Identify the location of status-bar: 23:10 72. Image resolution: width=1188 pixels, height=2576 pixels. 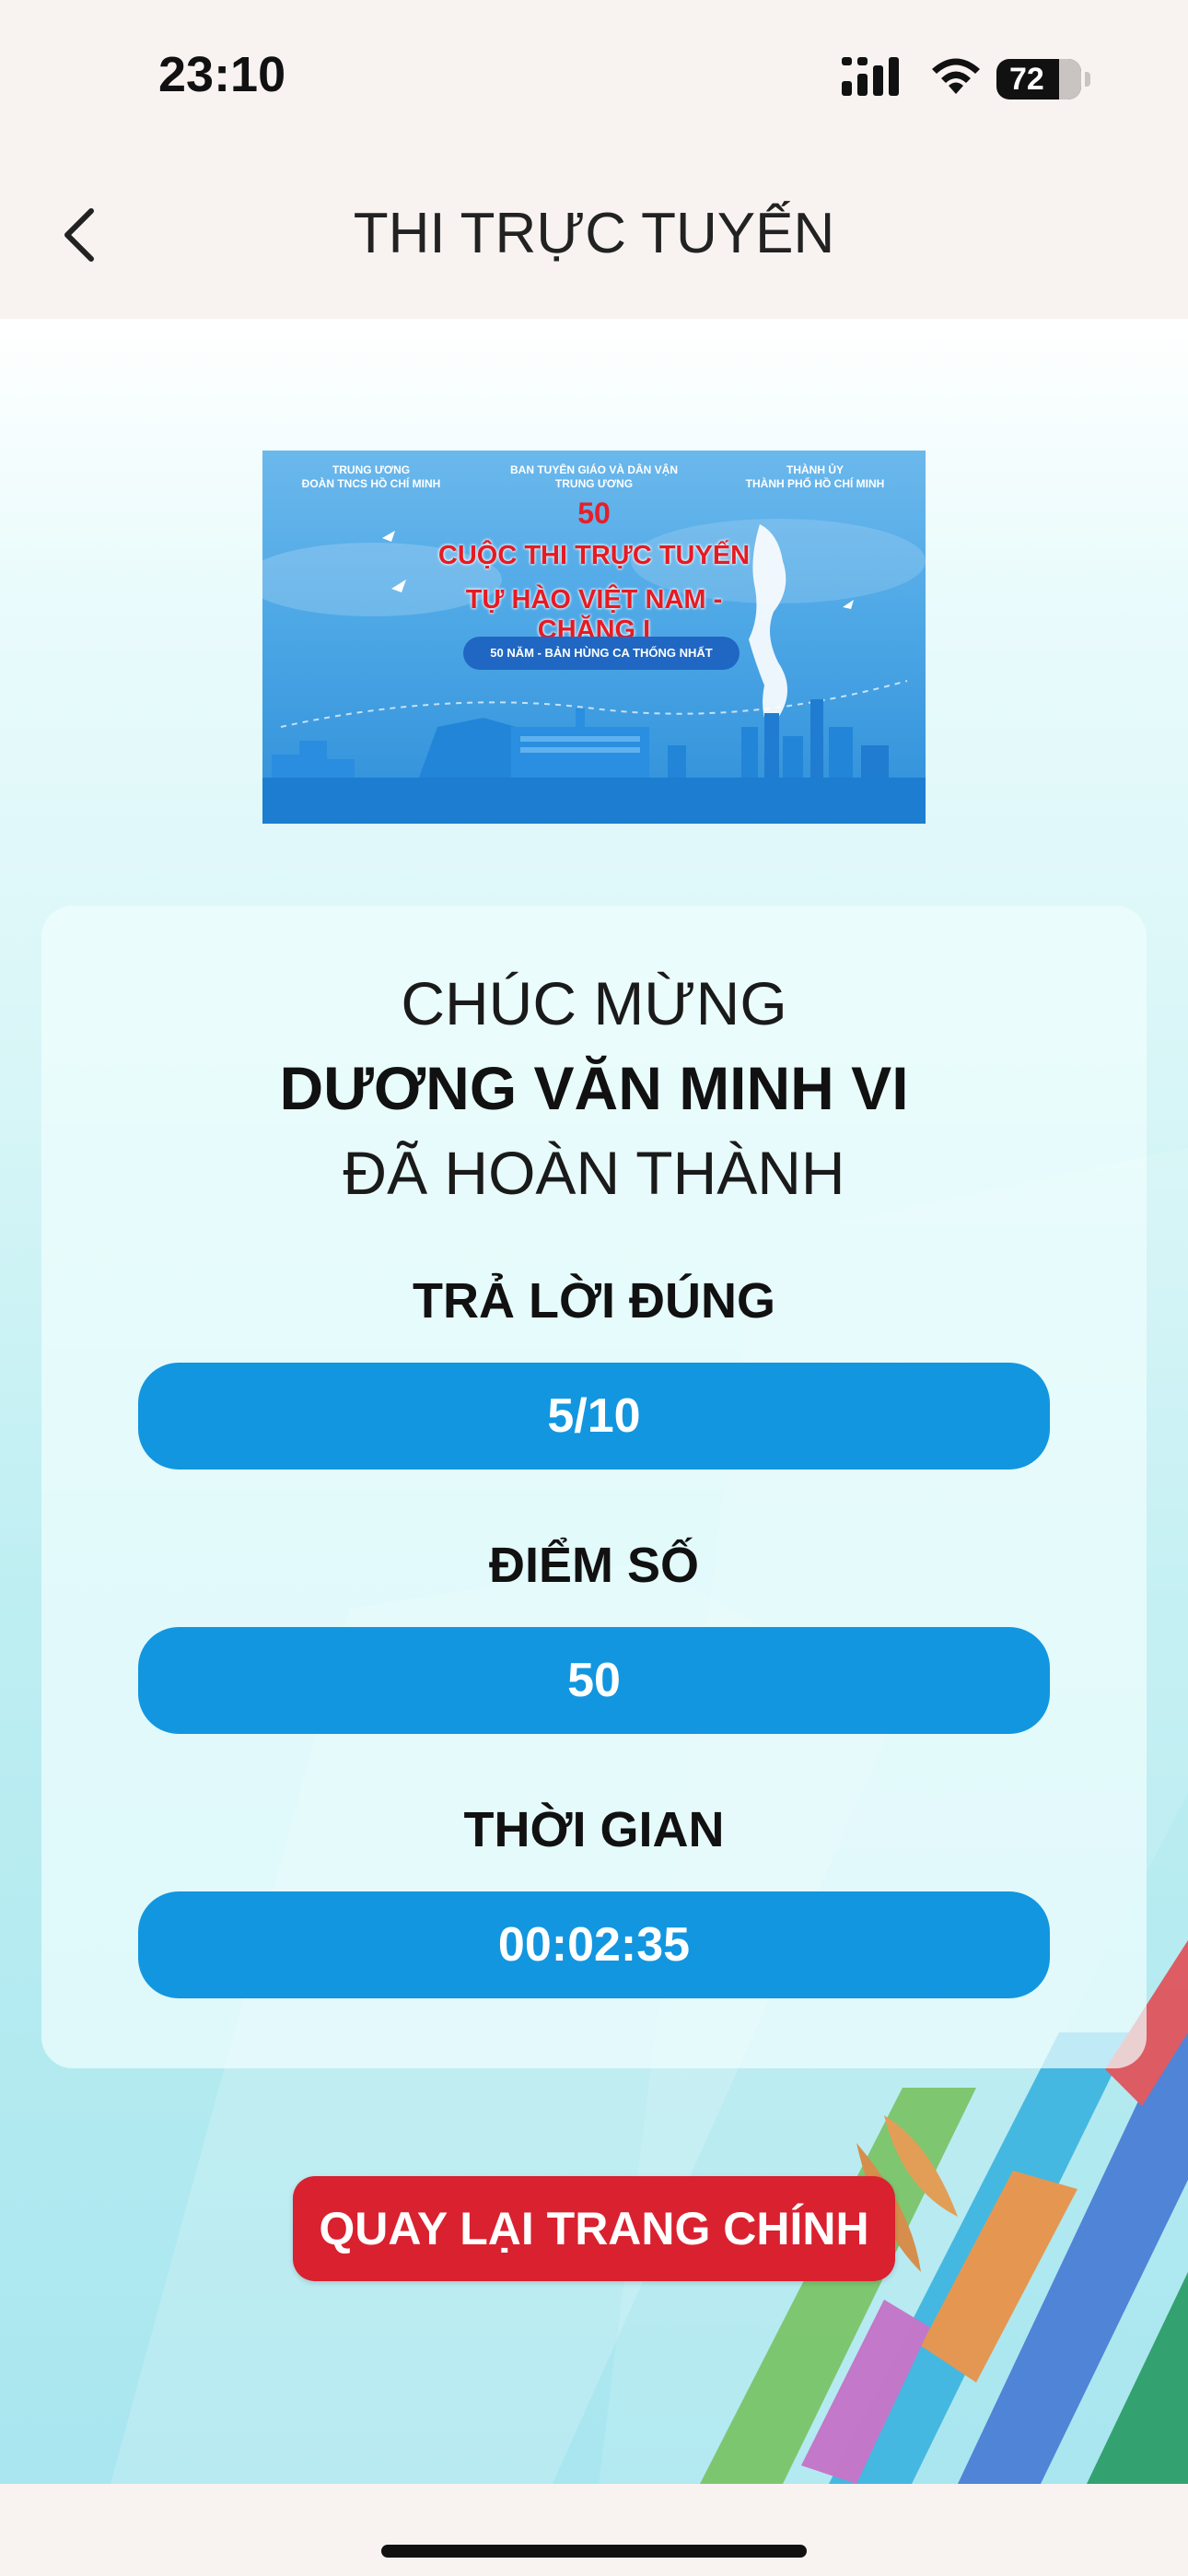
(594, 78).